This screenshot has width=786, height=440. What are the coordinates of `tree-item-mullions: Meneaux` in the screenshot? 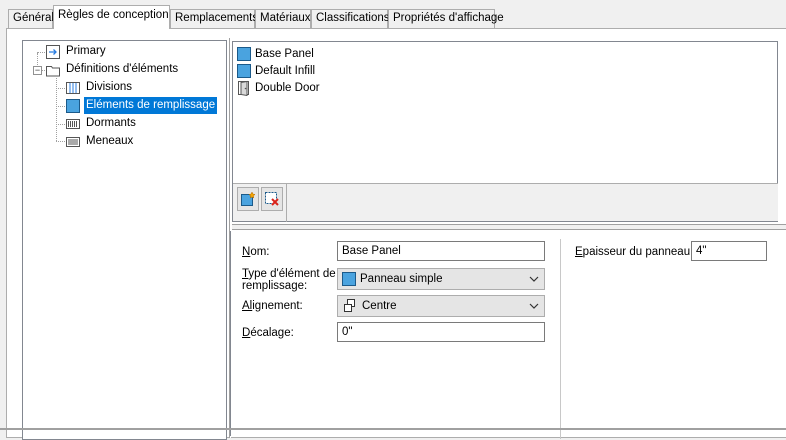 It's located at (100, 141).